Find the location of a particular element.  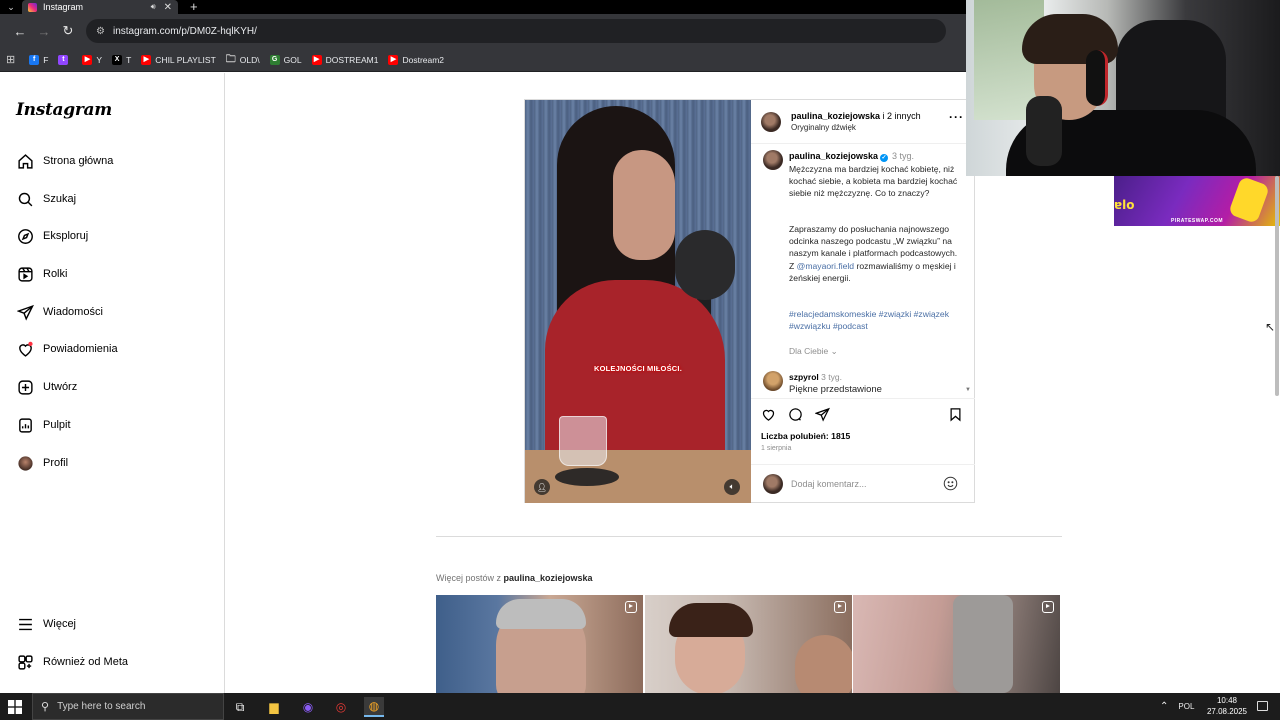

heart-icon is located at coordinates (25, 349).